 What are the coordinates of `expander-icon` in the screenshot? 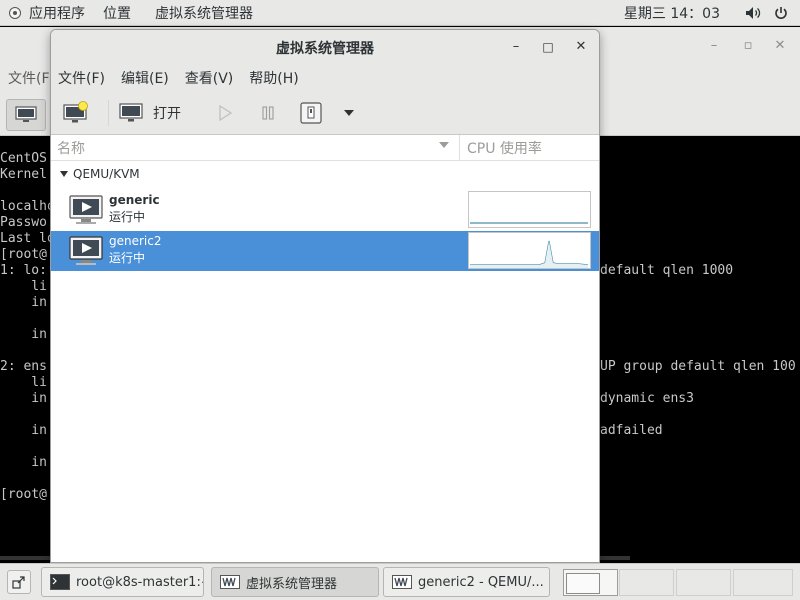 It's located at (64, 174).